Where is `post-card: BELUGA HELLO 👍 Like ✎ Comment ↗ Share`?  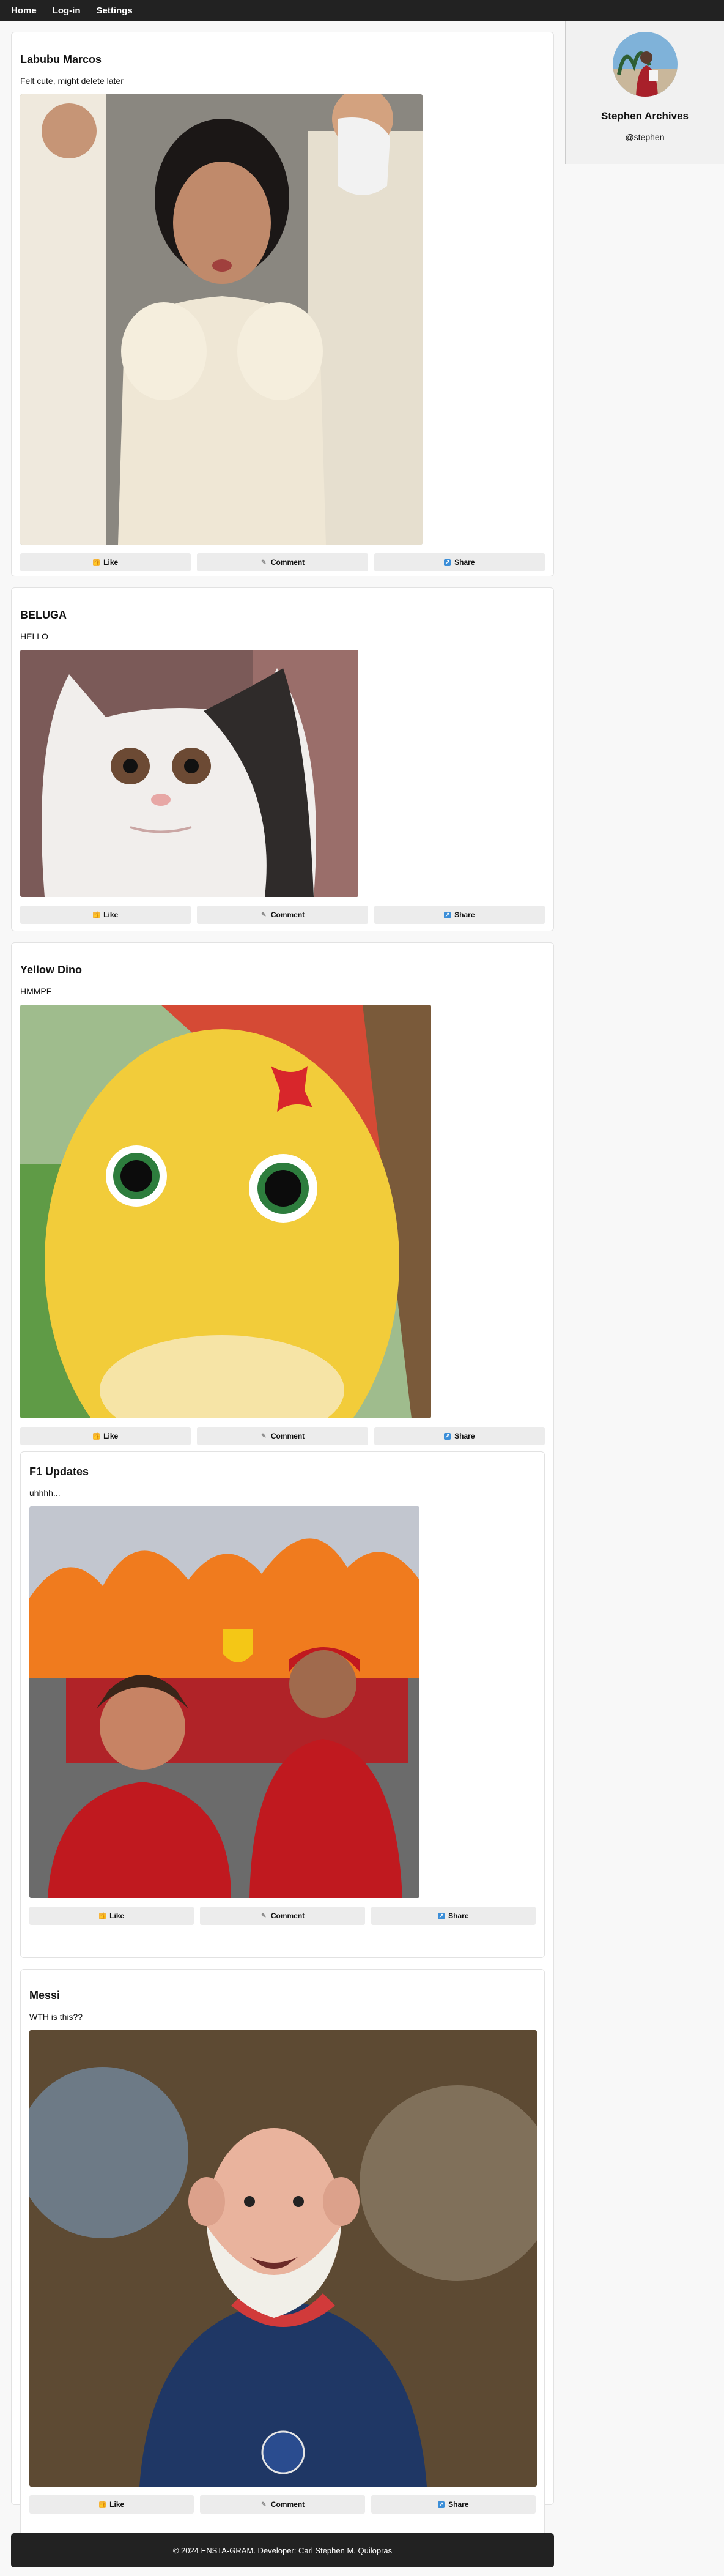
post-card: BELUGA HELLO 👍 Like ✎ Comment ↗ Share is located at coordinates (282, 759).